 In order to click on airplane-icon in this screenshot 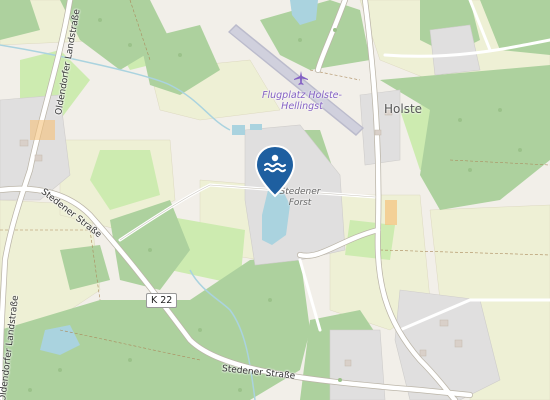, I will do `click(301, 78)`.